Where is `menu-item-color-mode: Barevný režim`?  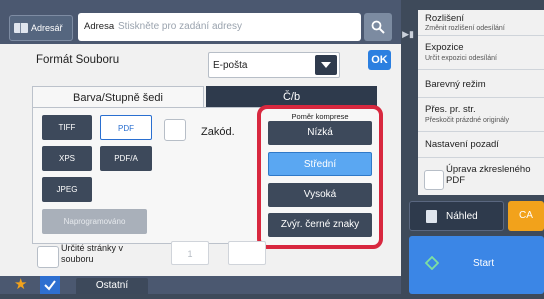 menu-item-color-mode: Barevný režim is located at coordinates (481, 84).